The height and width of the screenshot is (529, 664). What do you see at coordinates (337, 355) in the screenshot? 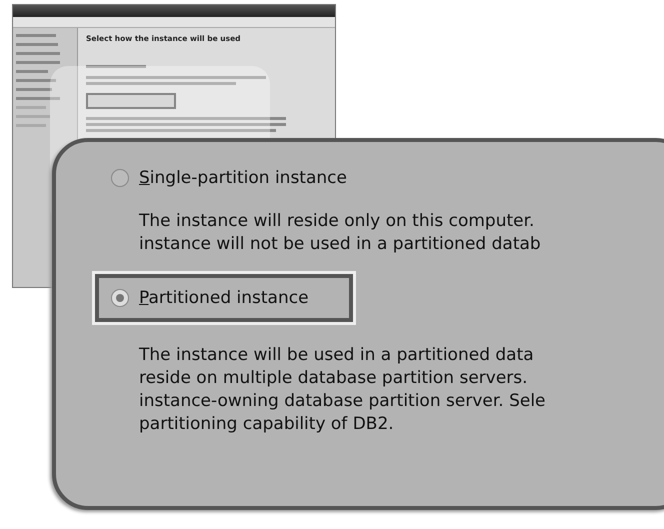
I see `description-line: The instance will be used in a partitioned data` at bounding box center [337, 355].